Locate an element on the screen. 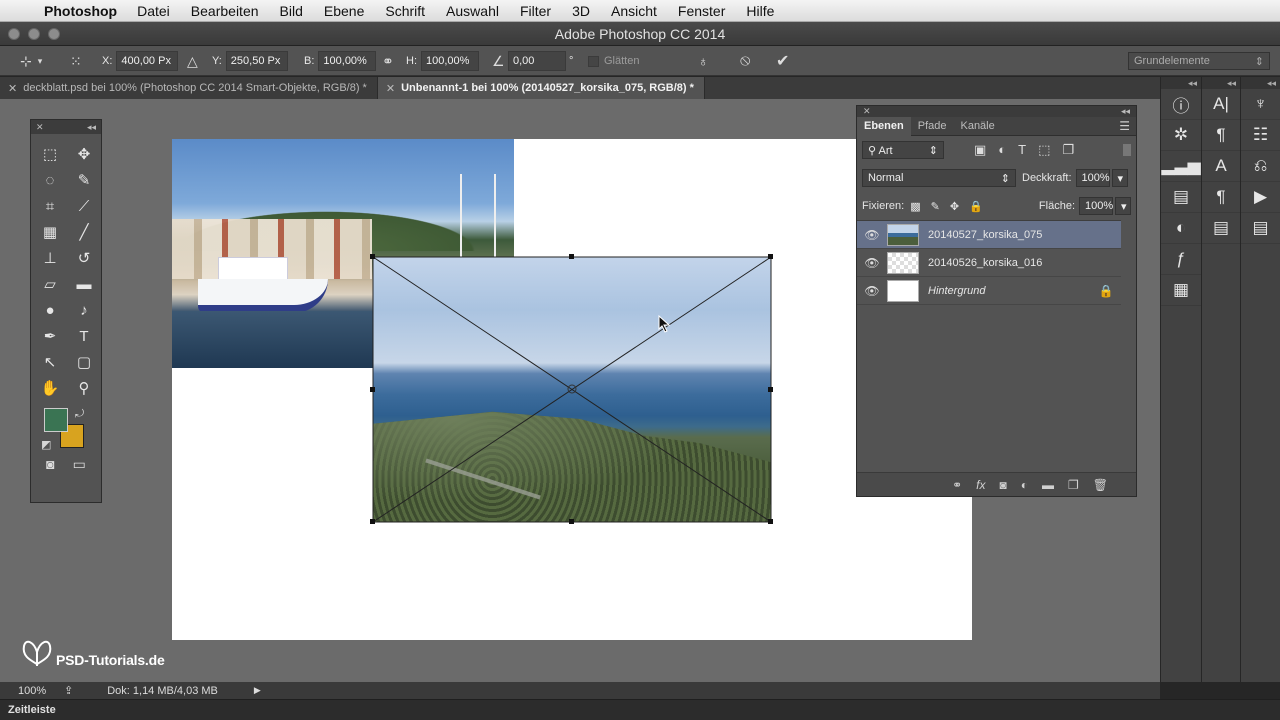 Image resolution: width=1280 pixels, height=720 pixels. swatches-grid-icon: ▦ is located at coordinates (1181, 290).